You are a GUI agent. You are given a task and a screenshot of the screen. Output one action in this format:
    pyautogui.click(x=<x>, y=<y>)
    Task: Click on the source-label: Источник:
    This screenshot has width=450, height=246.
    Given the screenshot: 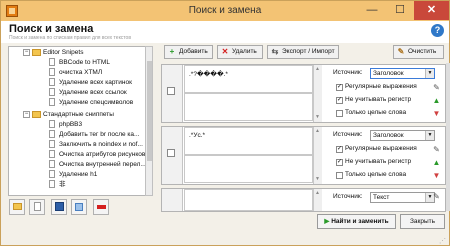 What is the action you would take?
    pyautogui.click(x=348, y=134)
    